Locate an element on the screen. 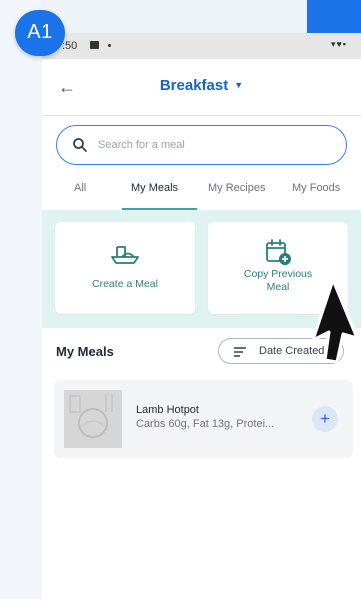 This screenshot has height=599, width=361. create-meal-button: Create a Meal is located at coordinates (125, 268).